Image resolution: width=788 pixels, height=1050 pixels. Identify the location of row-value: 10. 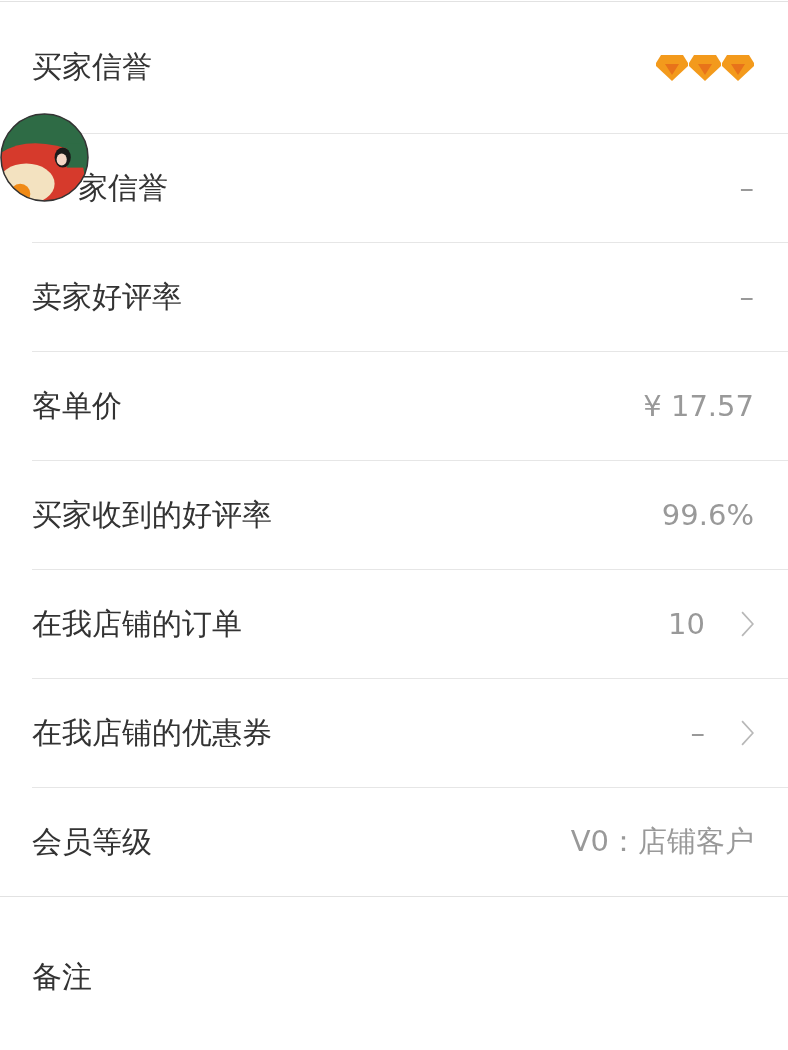
(686, 624).